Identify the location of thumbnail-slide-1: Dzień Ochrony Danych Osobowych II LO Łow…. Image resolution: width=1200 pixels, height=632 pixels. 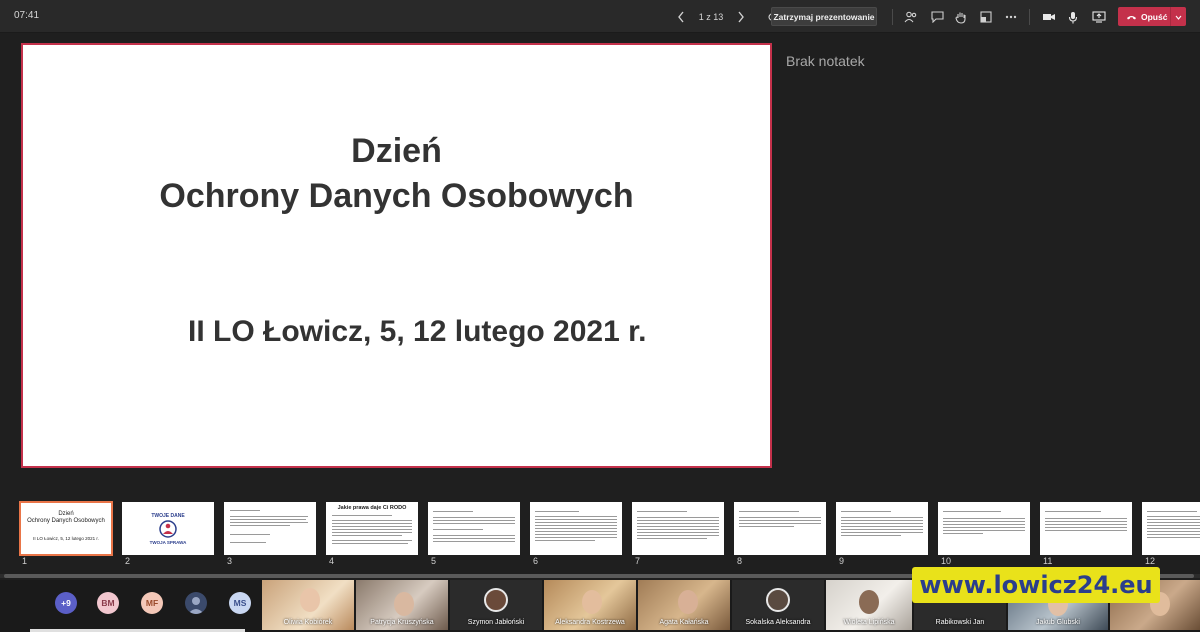
(66, 528).